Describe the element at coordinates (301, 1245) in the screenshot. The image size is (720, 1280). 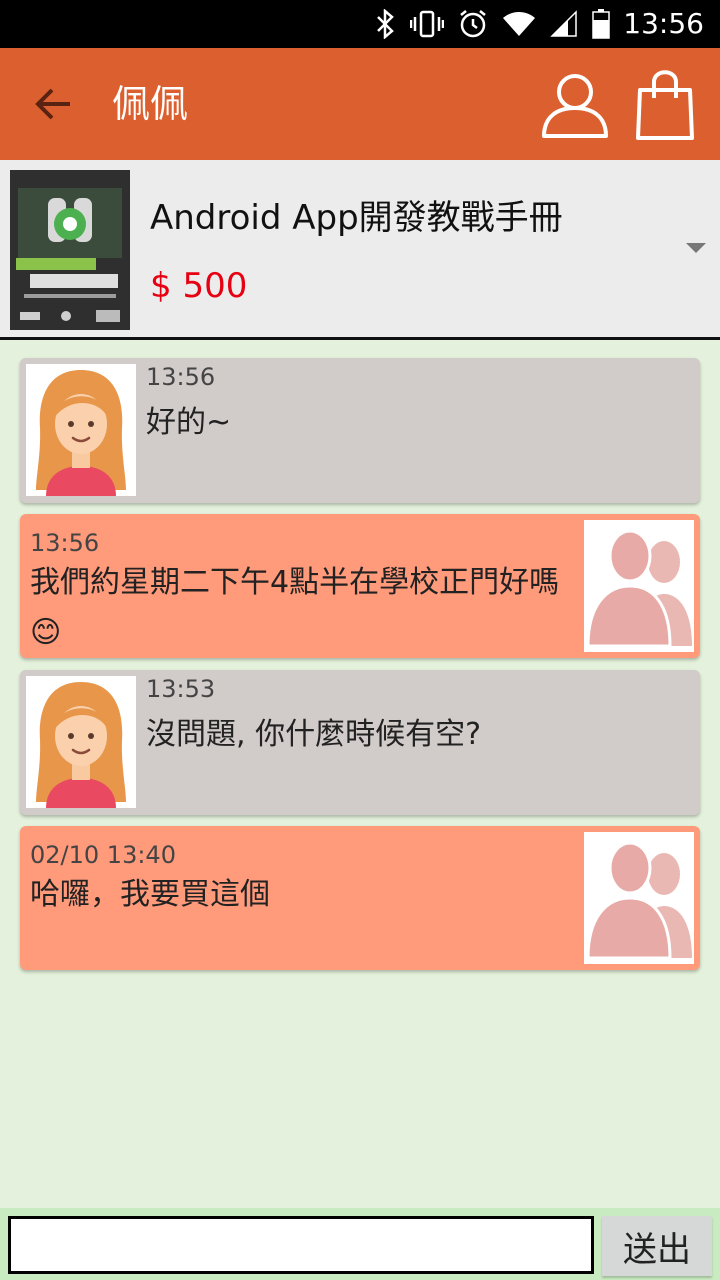
I see `message-input` at that location.